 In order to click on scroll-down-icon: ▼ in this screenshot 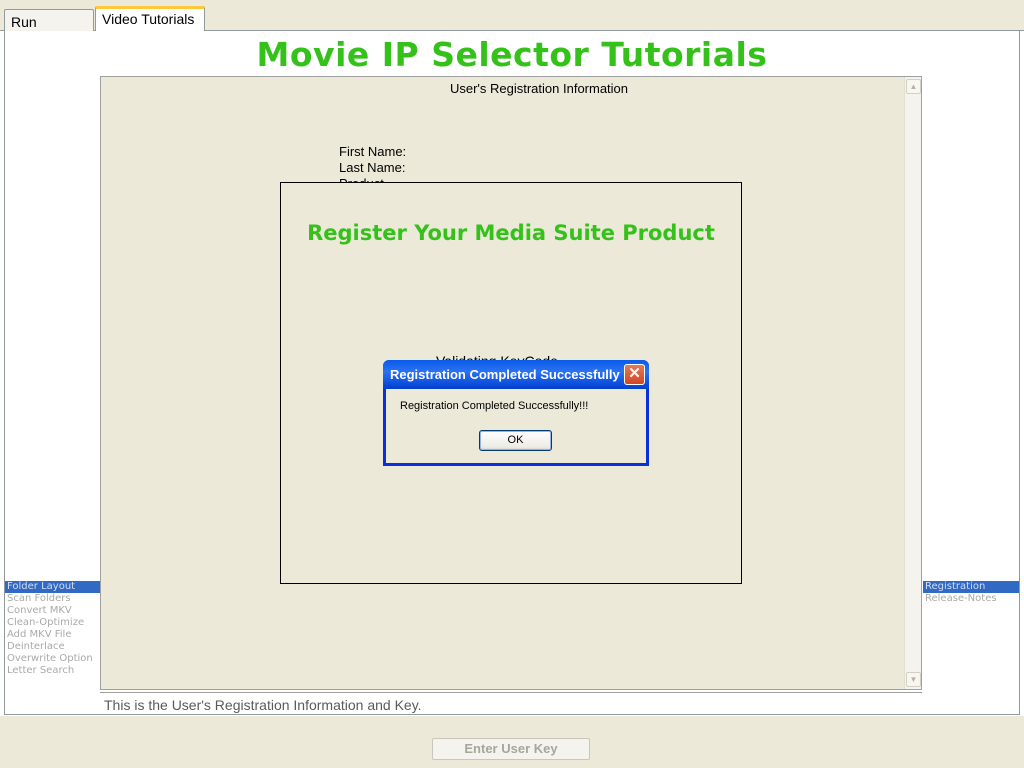, I will do `click(913, 679)`.